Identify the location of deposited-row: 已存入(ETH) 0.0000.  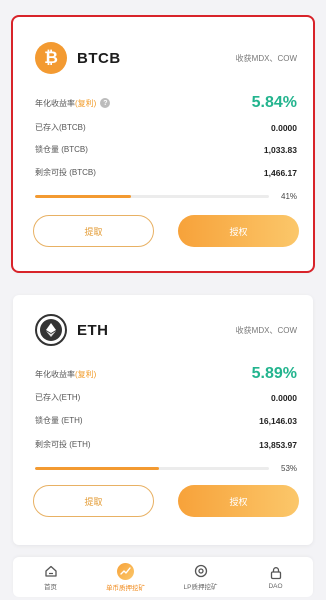
(166, 397).